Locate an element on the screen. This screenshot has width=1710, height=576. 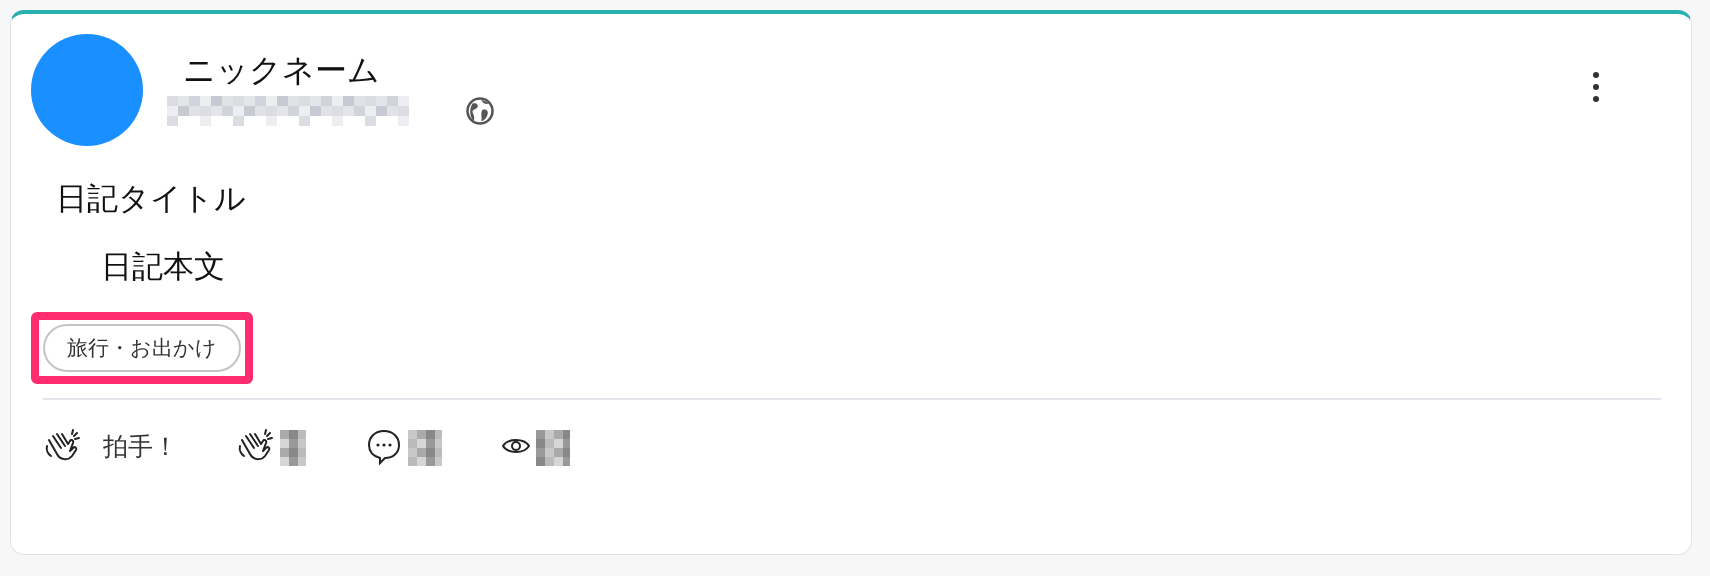
diary-title: 日記タイトル is located at coordinates (151, 198).